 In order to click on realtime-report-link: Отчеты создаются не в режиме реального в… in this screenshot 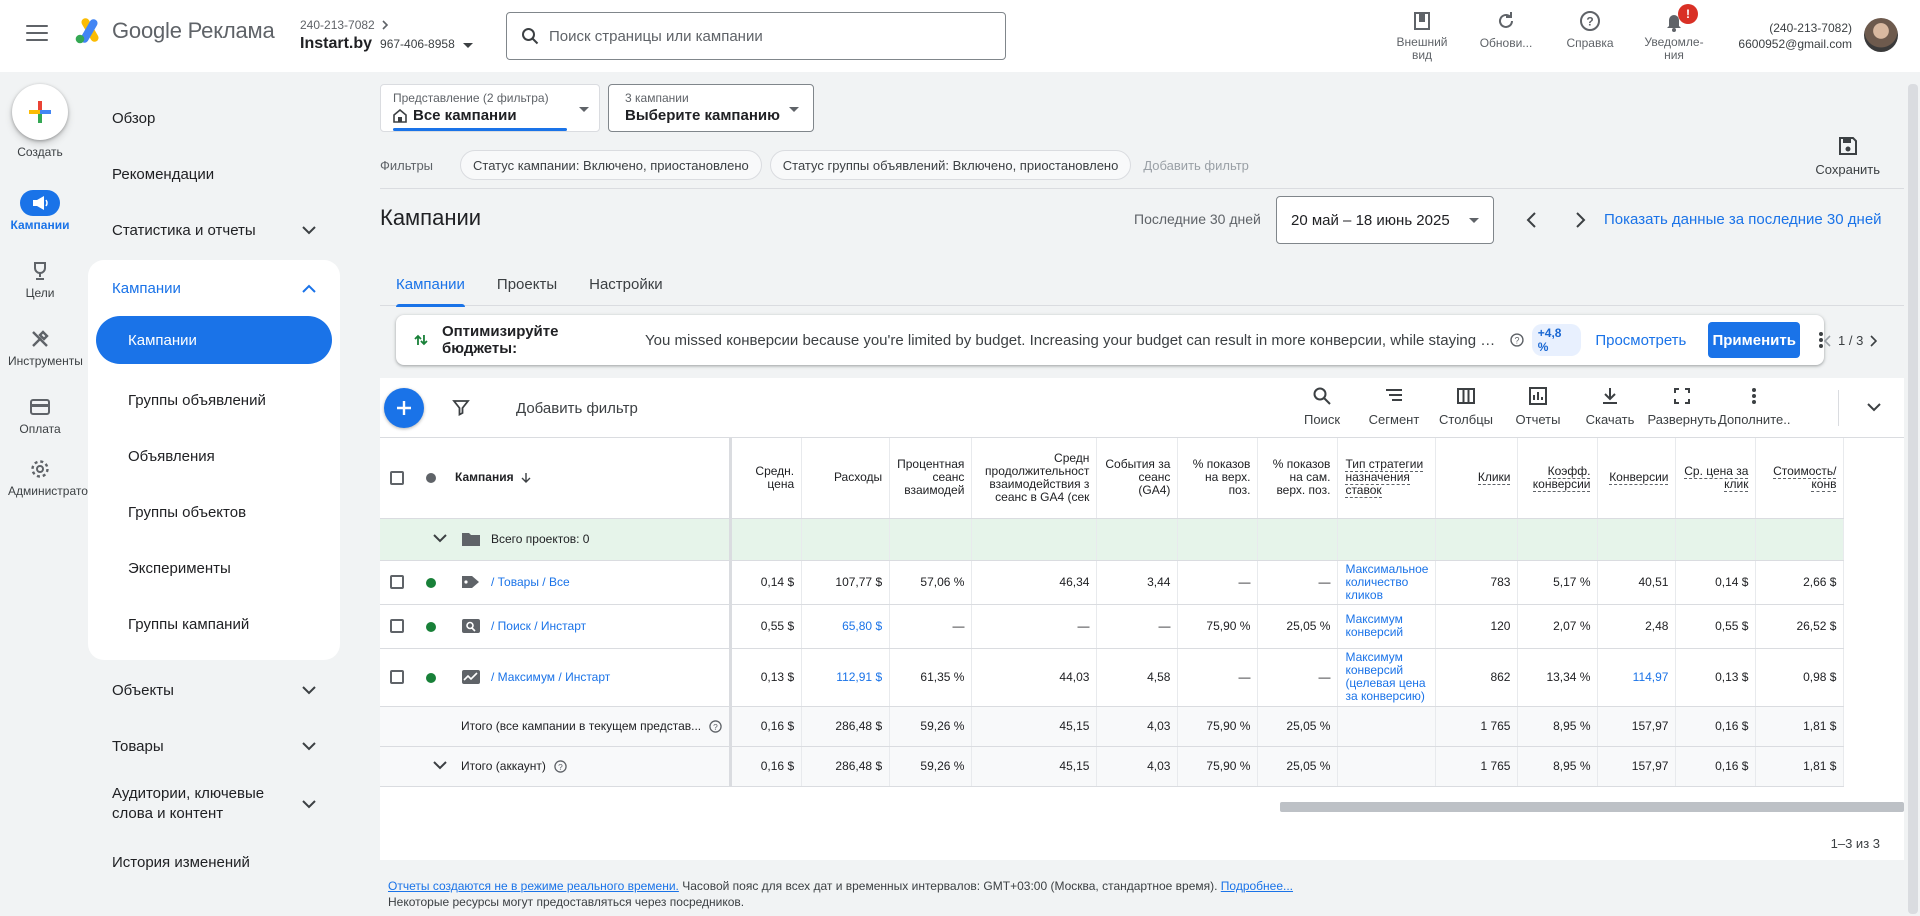, I will do `click(533, 886)`.